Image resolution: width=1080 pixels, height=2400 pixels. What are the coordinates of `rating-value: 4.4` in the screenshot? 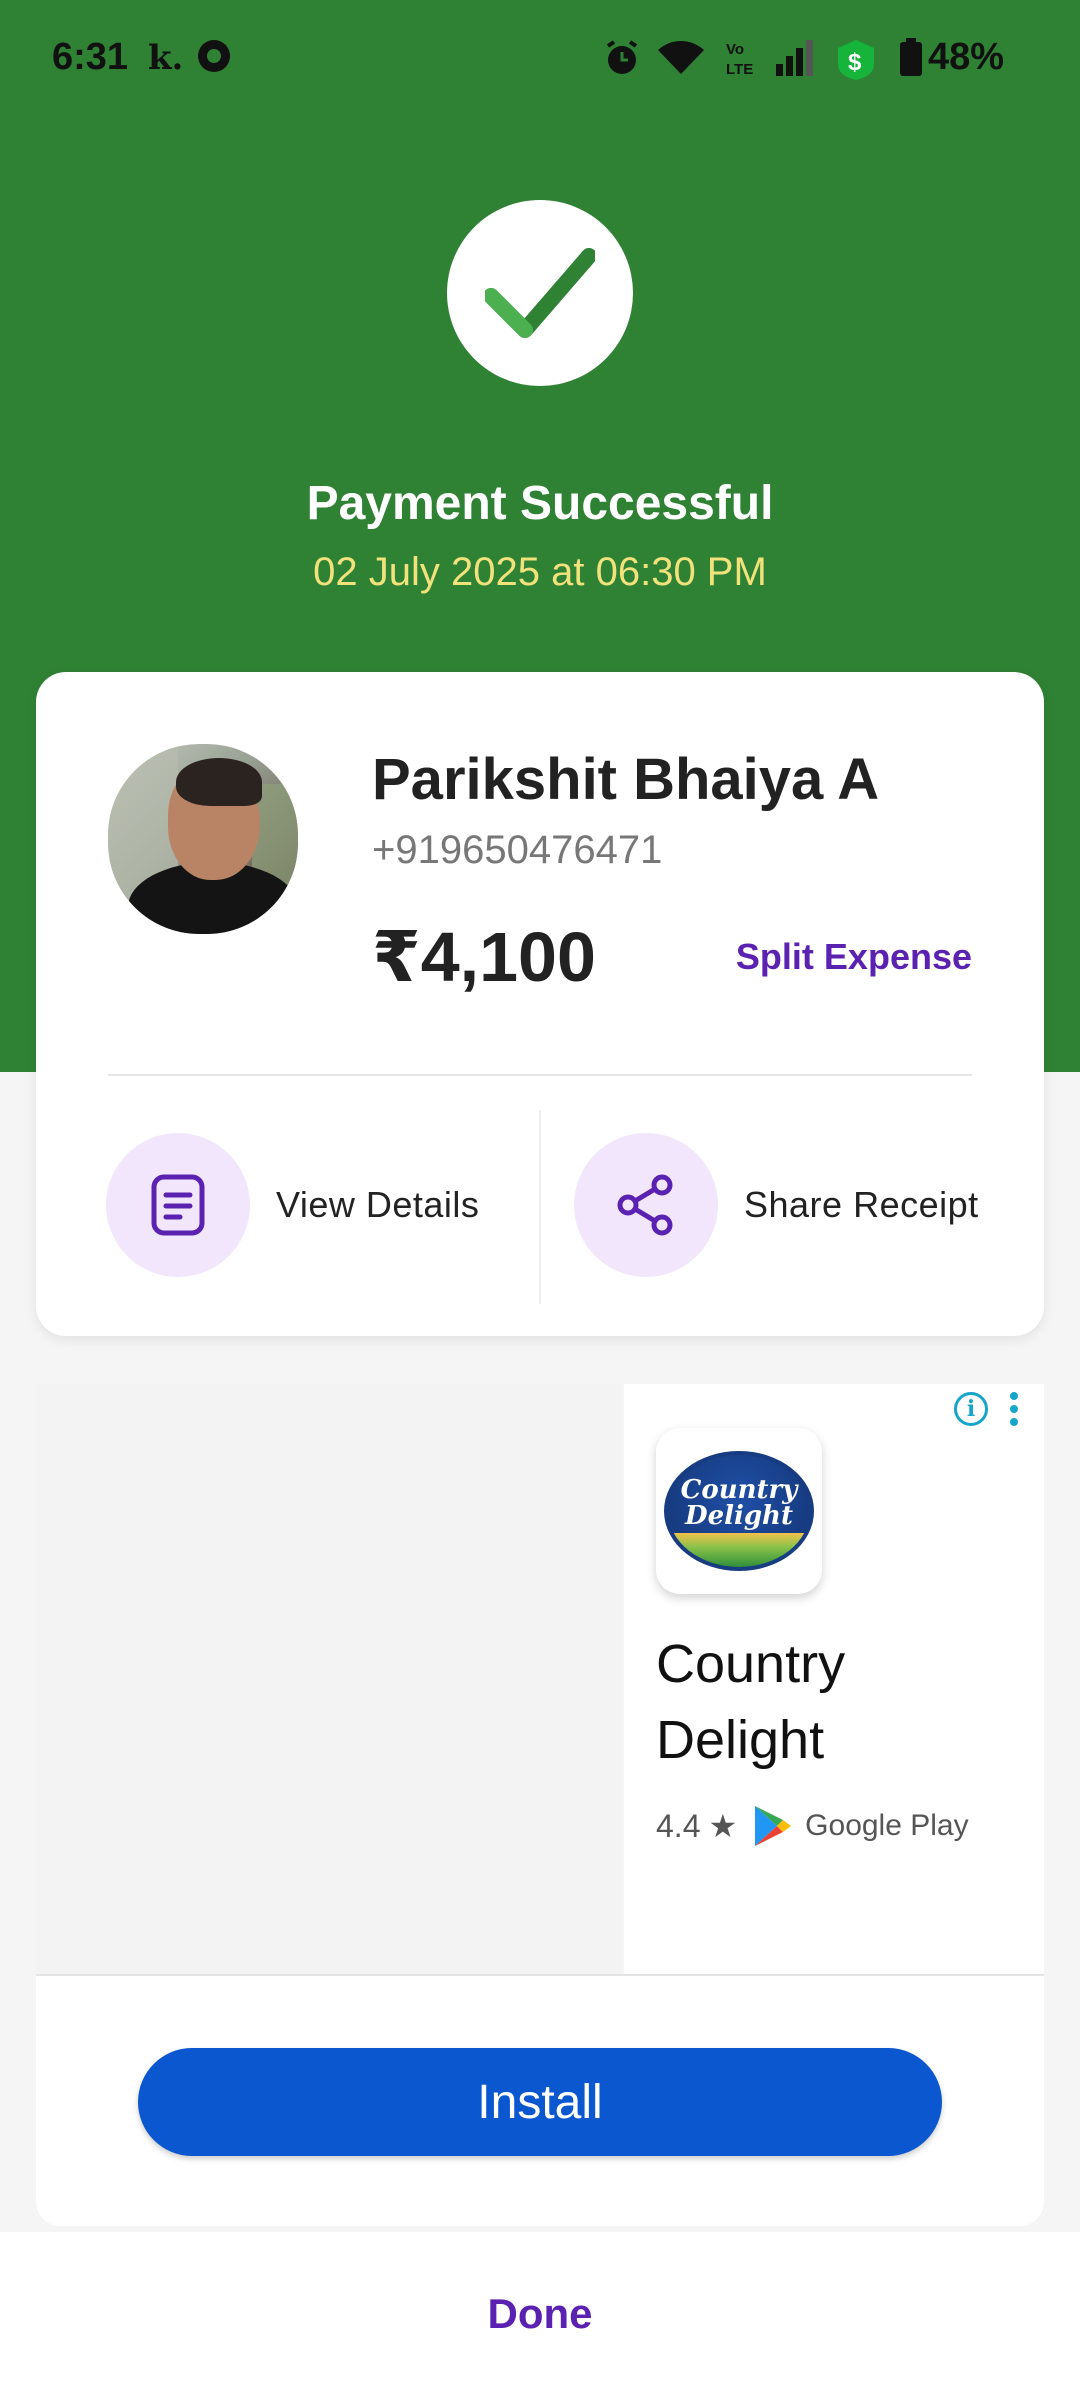 It's located at (678, 1825).